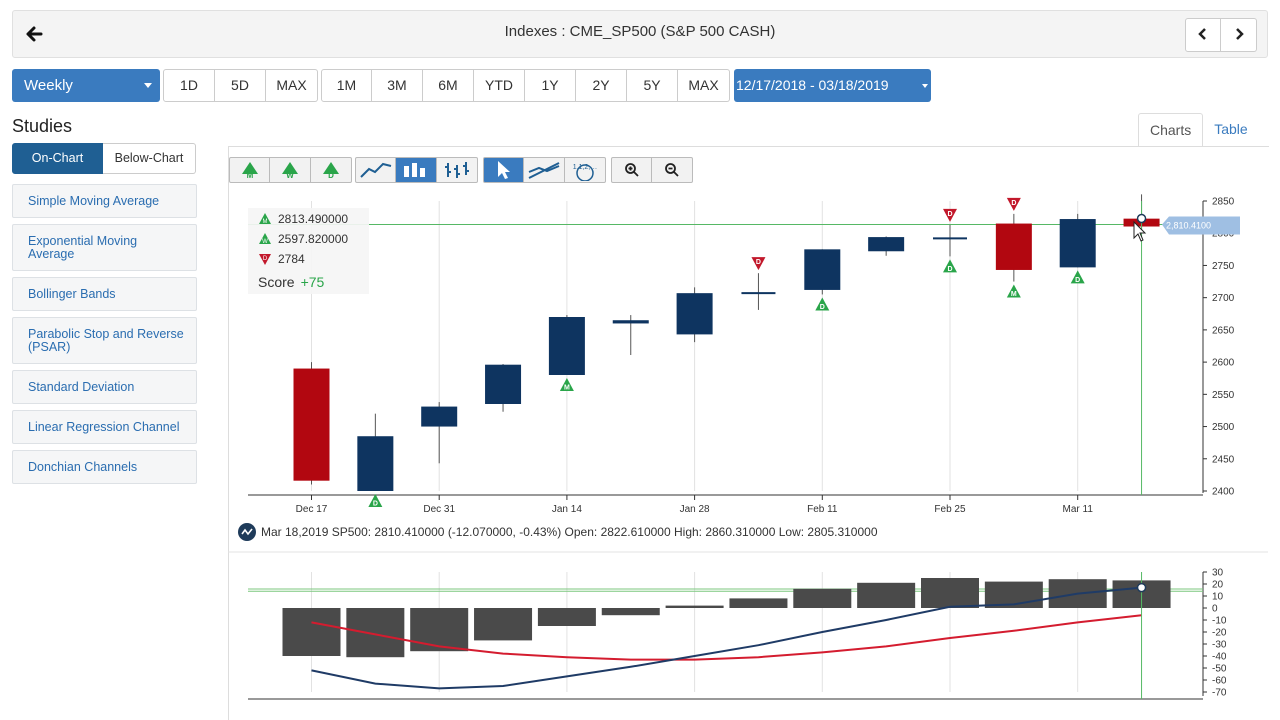  I want to click on score-value: +75, so click(312, 282).